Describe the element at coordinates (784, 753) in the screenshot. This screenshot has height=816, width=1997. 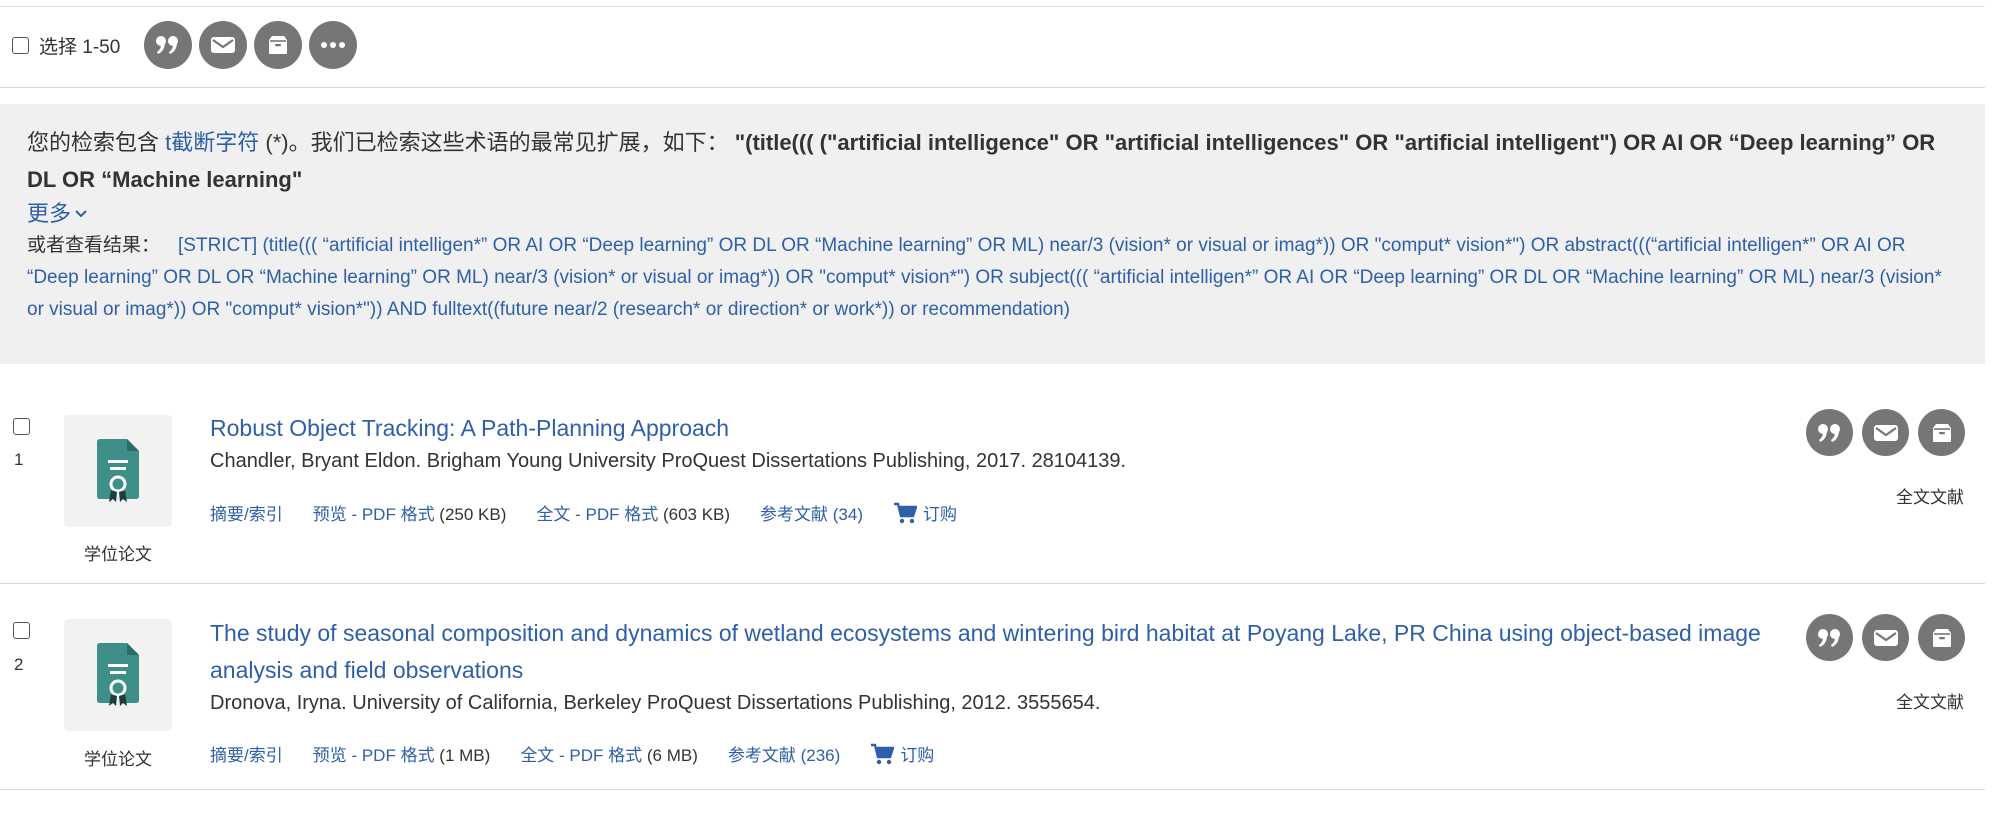
I see `references-link: 参考文献 (236)` at that location.